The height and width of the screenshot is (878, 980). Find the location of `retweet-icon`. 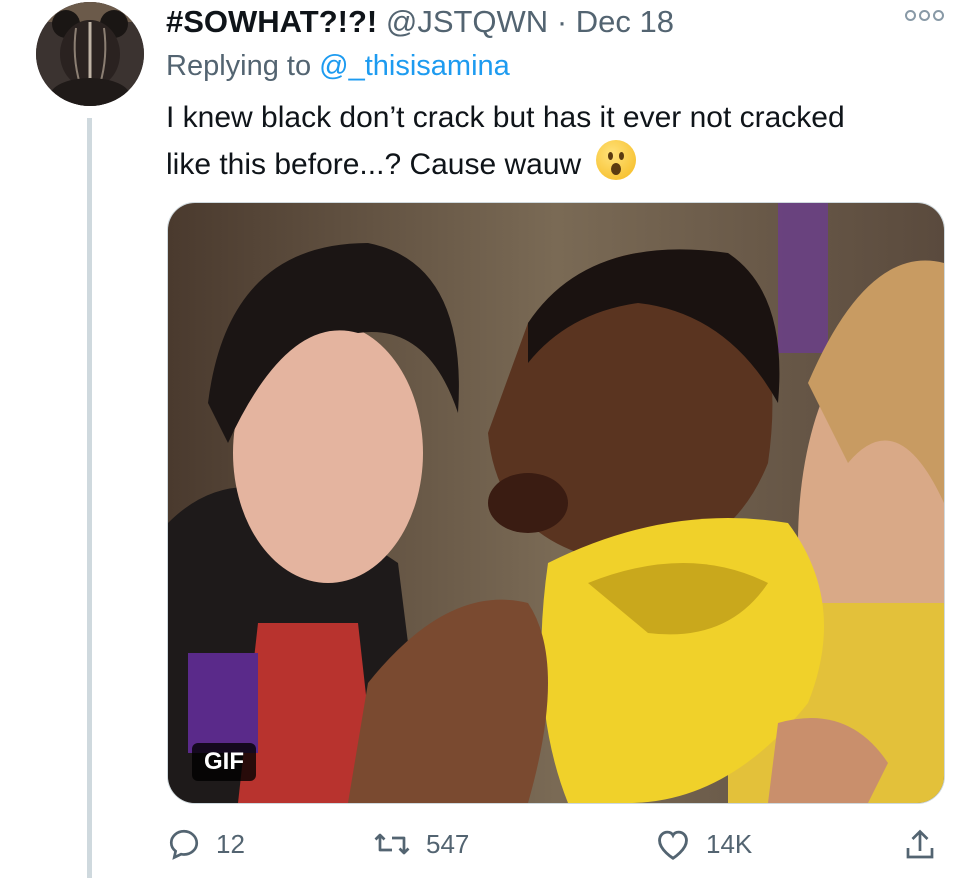

retweet-icon is located at coordinates (392, 844).